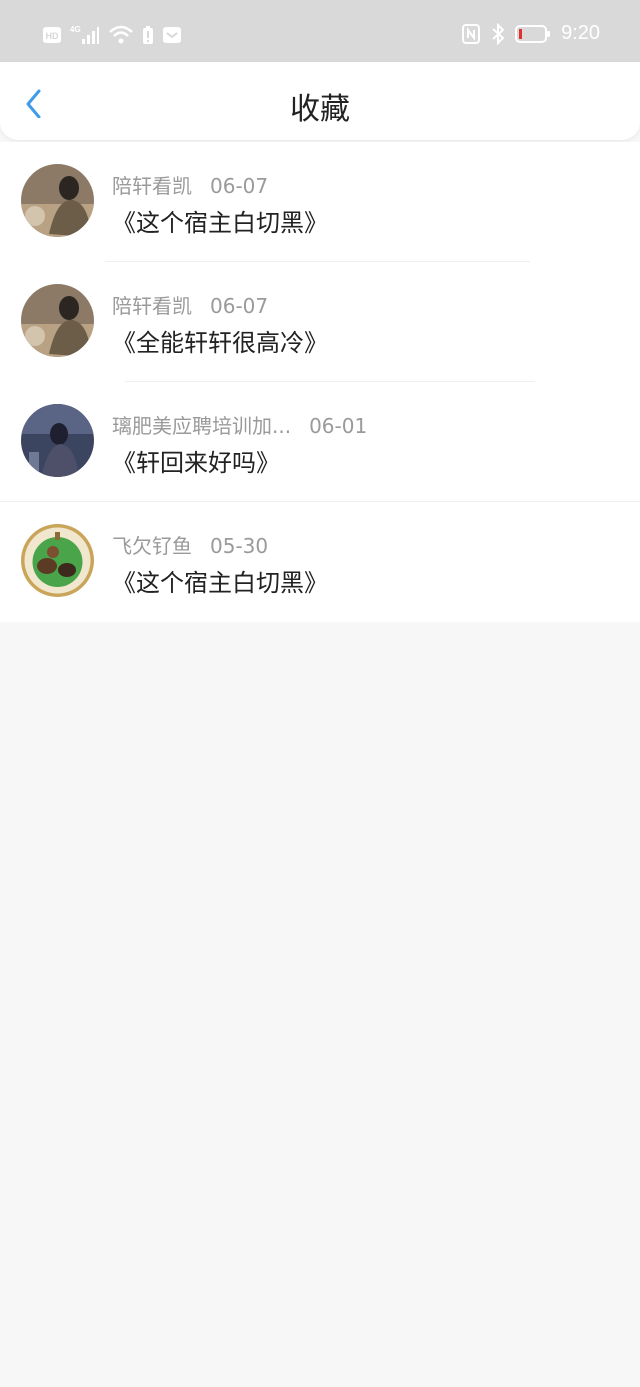 This screenshot has height=1387, width=640. Describe the element at coordinates (580, 33) in the screenshot. I see `clock-time: 9:20` at that location.